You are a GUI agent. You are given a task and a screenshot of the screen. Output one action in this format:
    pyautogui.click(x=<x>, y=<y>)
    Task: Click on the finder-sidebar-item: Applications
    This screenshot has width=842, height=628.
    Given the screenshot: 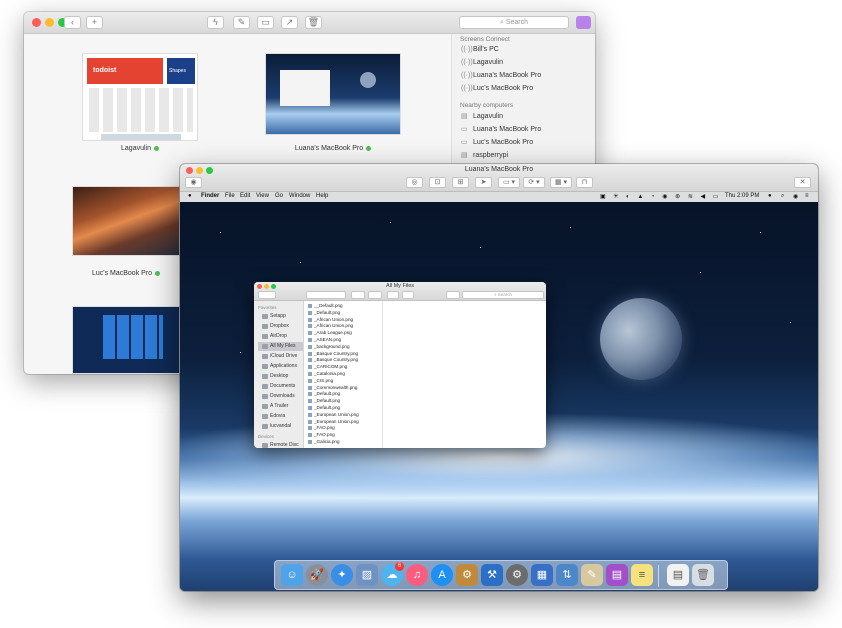 What is the action you would take?
    pyautogui.click(x=280, y=366)
    